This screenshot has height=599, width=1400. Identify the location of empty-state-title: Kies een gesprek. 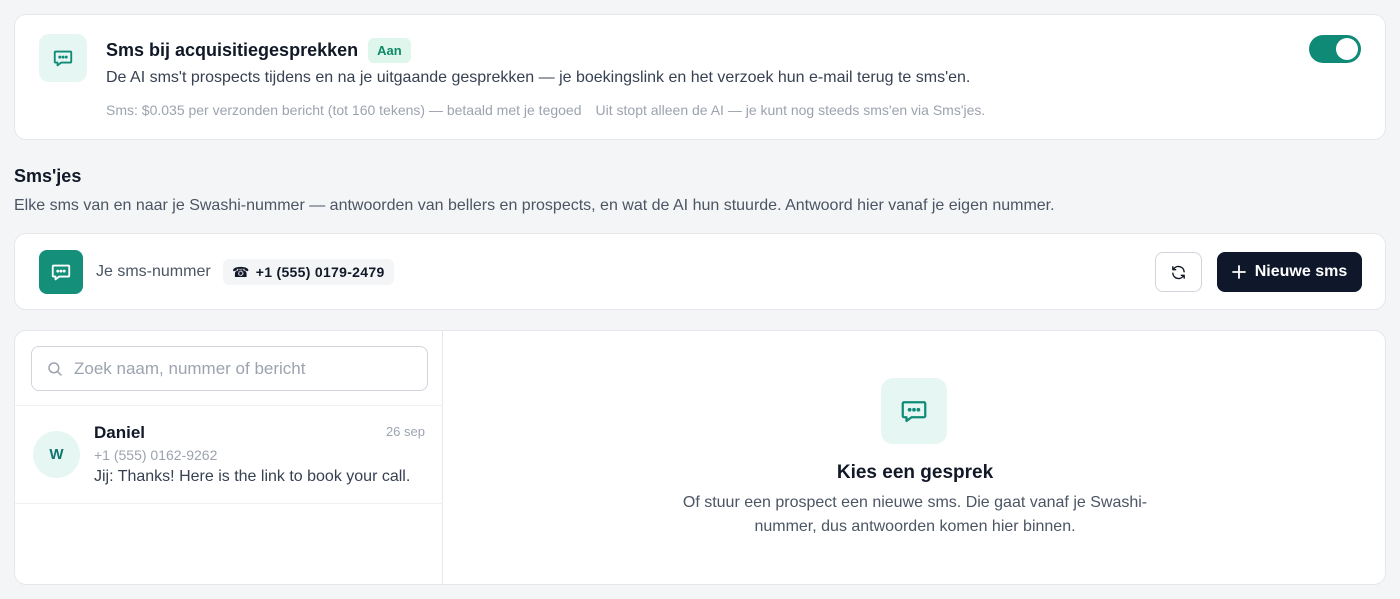
(915, 472).